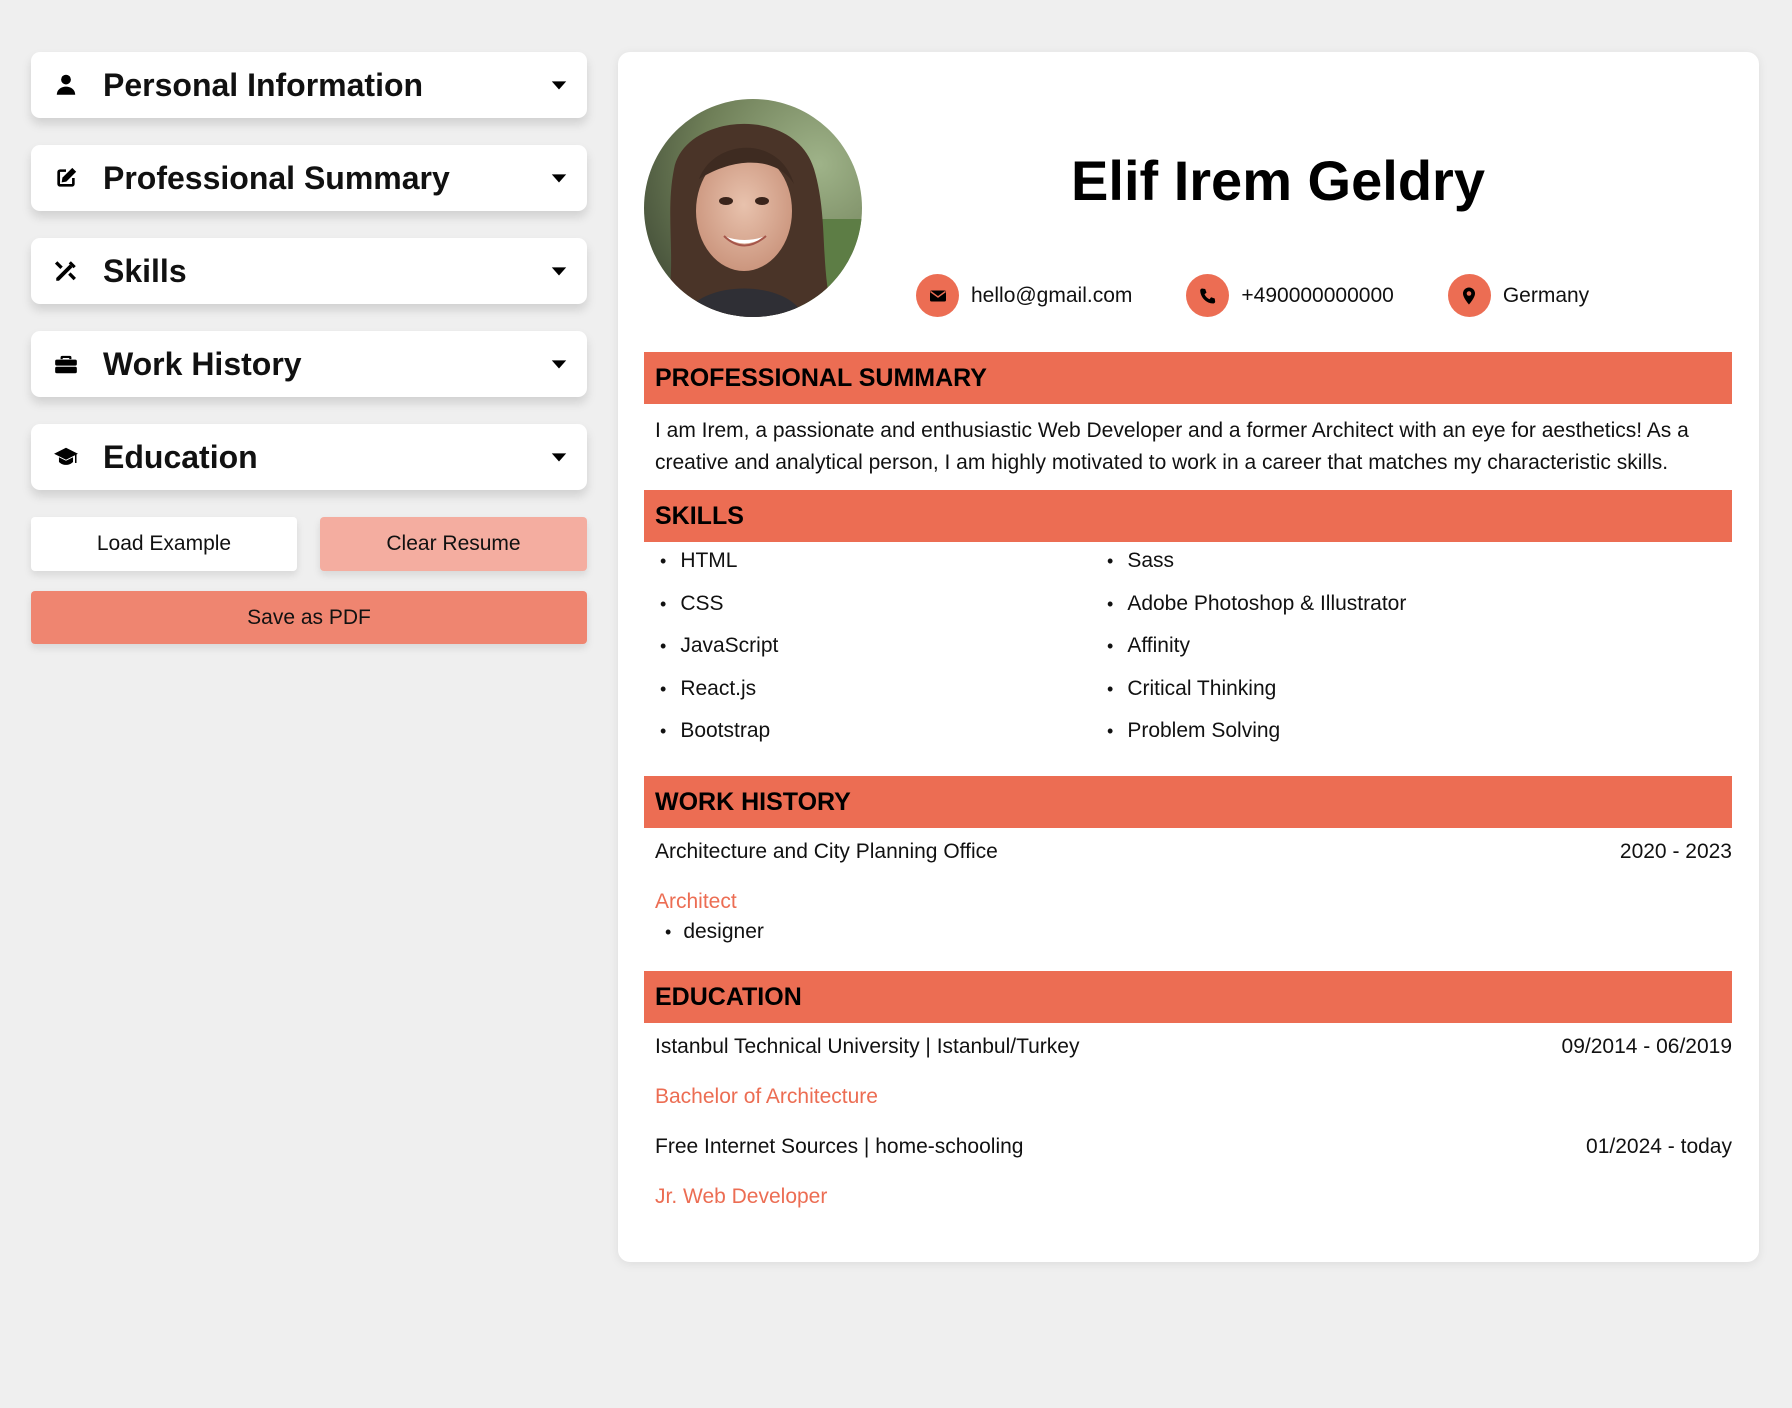 The width and height of the screenshot is (1792, 1408). What do you see at coordinates (309, 457) in the screenshot?
I see `accordion-education: Education` at bounding box center [309, 457].